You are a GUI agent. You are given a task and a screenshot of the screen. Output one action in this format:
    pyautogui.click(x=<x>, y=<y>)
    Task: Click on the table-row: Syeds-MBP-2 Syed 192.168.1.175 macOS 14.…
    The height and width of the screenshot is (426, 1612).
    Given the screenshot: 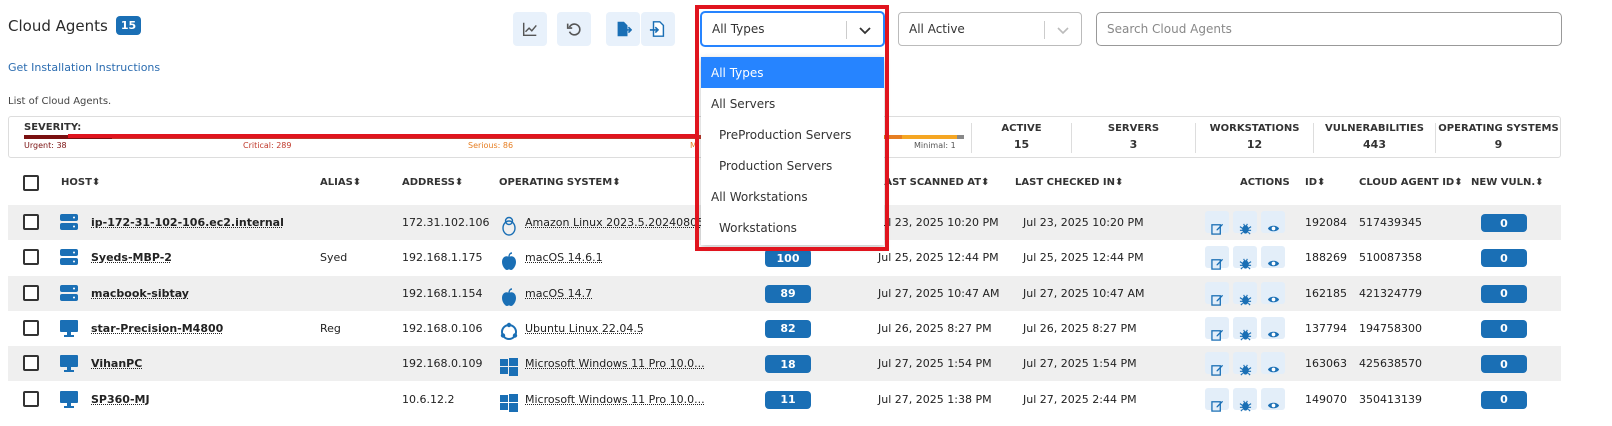 What is the action you would take?
    pyautogui.click(x=784, y=257)
    